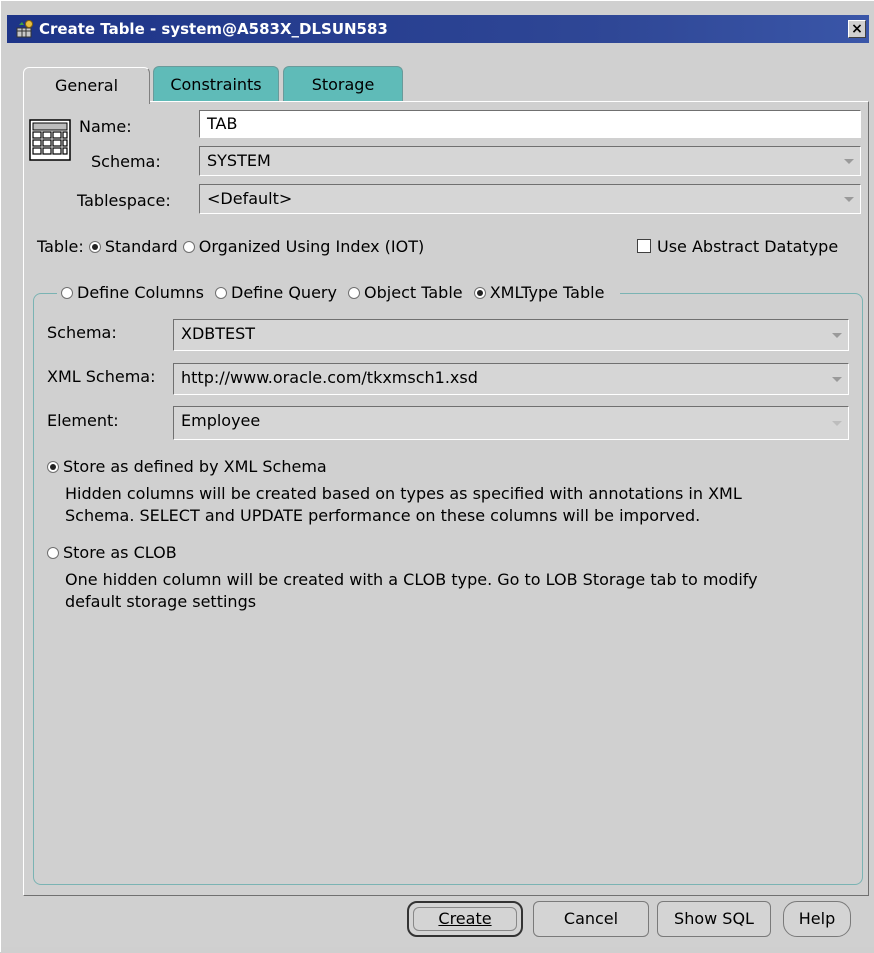 This screenshot has height=953, width=874. Describe the element at coordinates (141, 246) in the screenshot. I see `option-label: Standard` at that location.